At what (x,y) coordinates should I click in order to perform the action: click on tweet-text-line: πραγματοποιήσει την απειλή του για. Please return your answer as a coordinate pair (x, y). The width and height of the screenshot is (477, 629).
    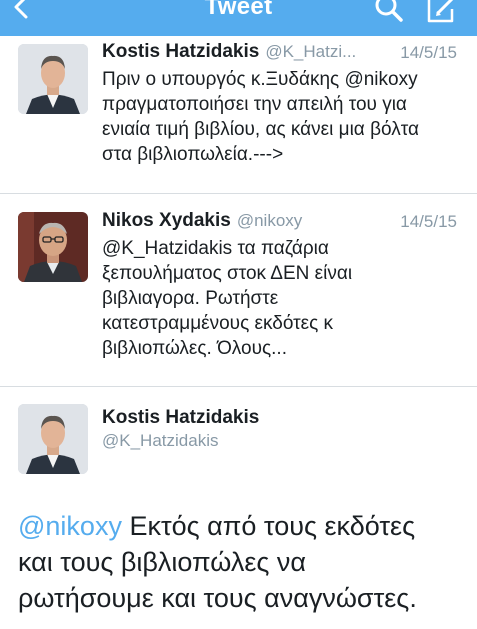
    Looking at the image, I should click on (254, 104).